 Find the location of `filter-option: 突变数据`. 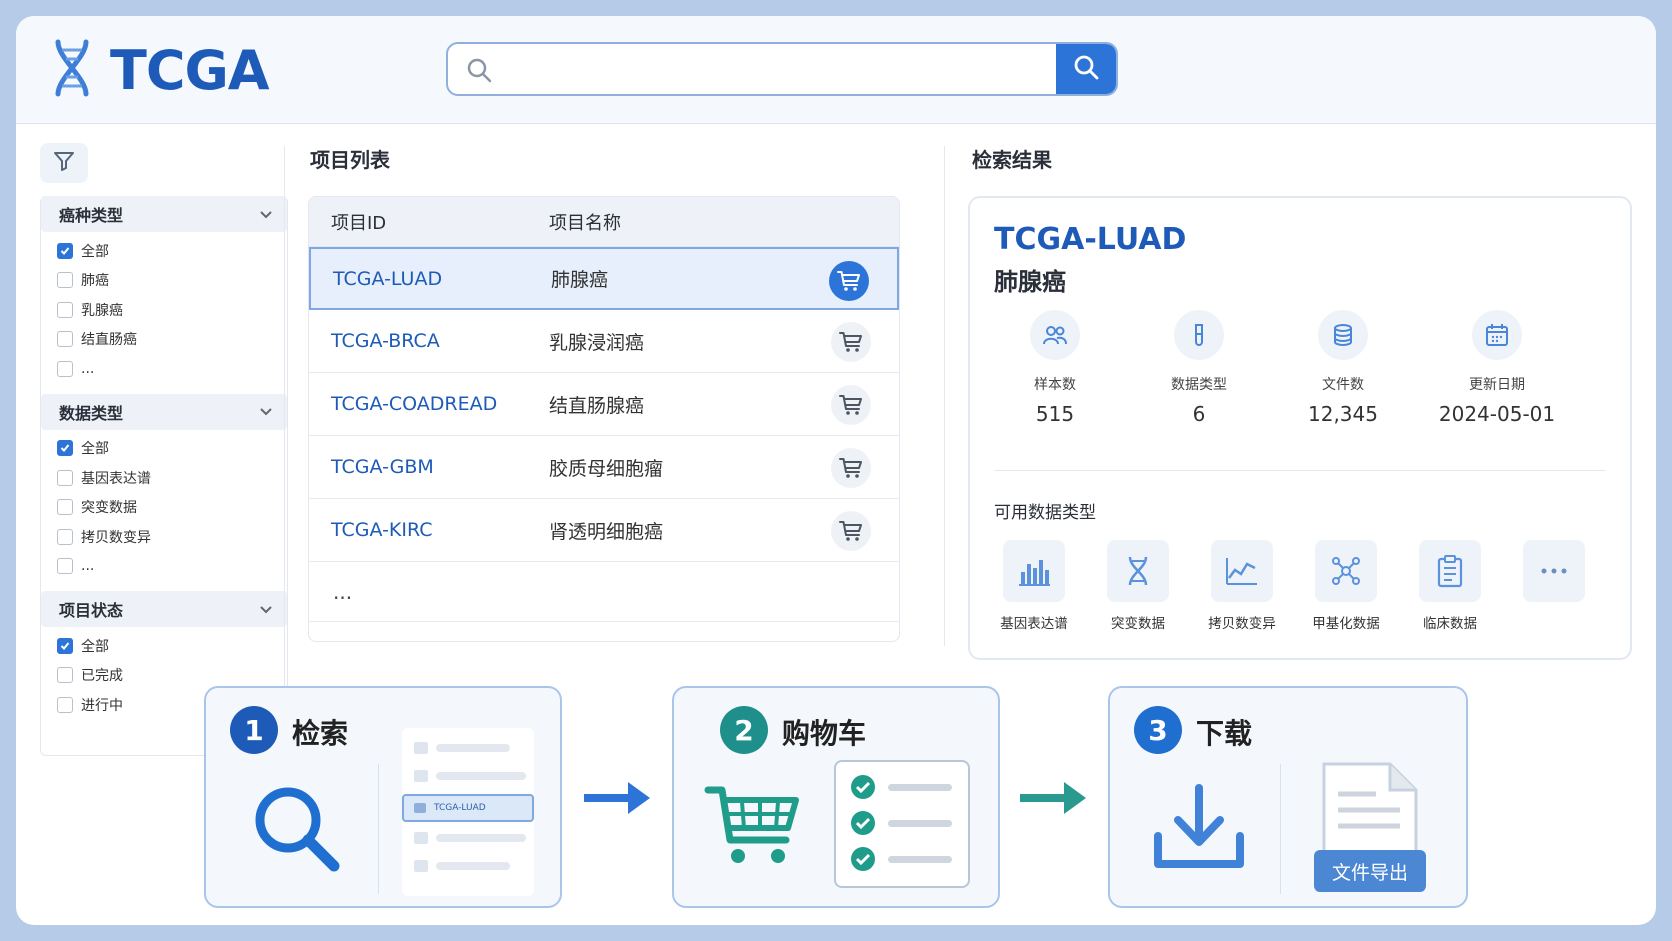

filter-option: 突变数据 is located at coordinates (164, 508).